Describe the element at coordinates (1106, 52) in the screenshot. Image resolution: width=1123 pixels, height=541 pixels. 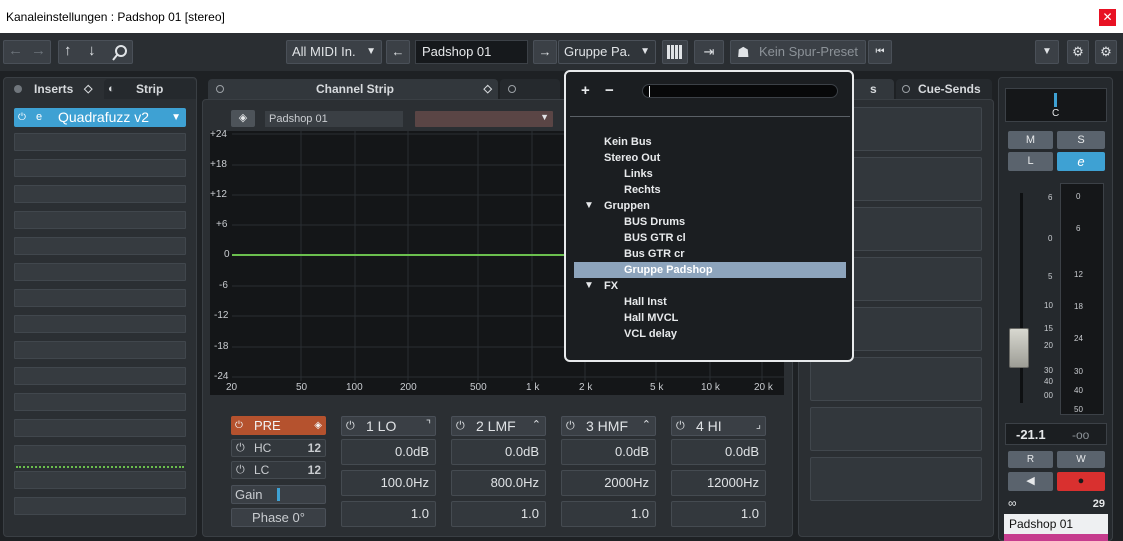
I see `settings-button: ⚙` at that location.